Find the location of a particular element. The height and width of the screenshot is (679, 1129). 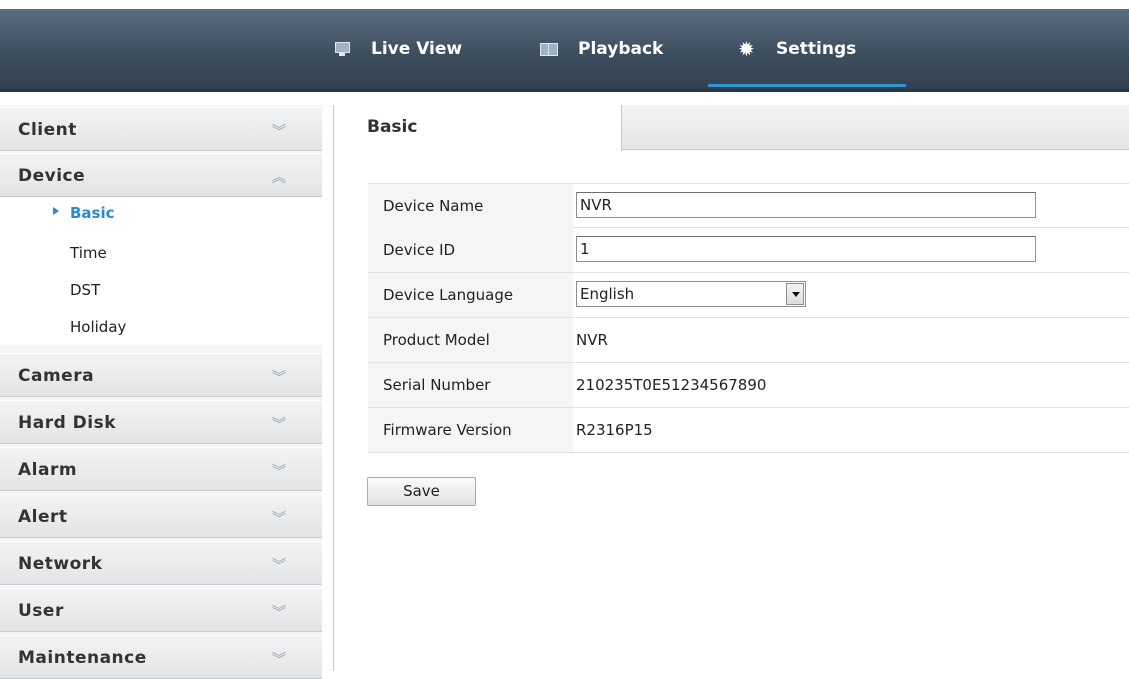

device-name-input is located at coordinates (806, 205).